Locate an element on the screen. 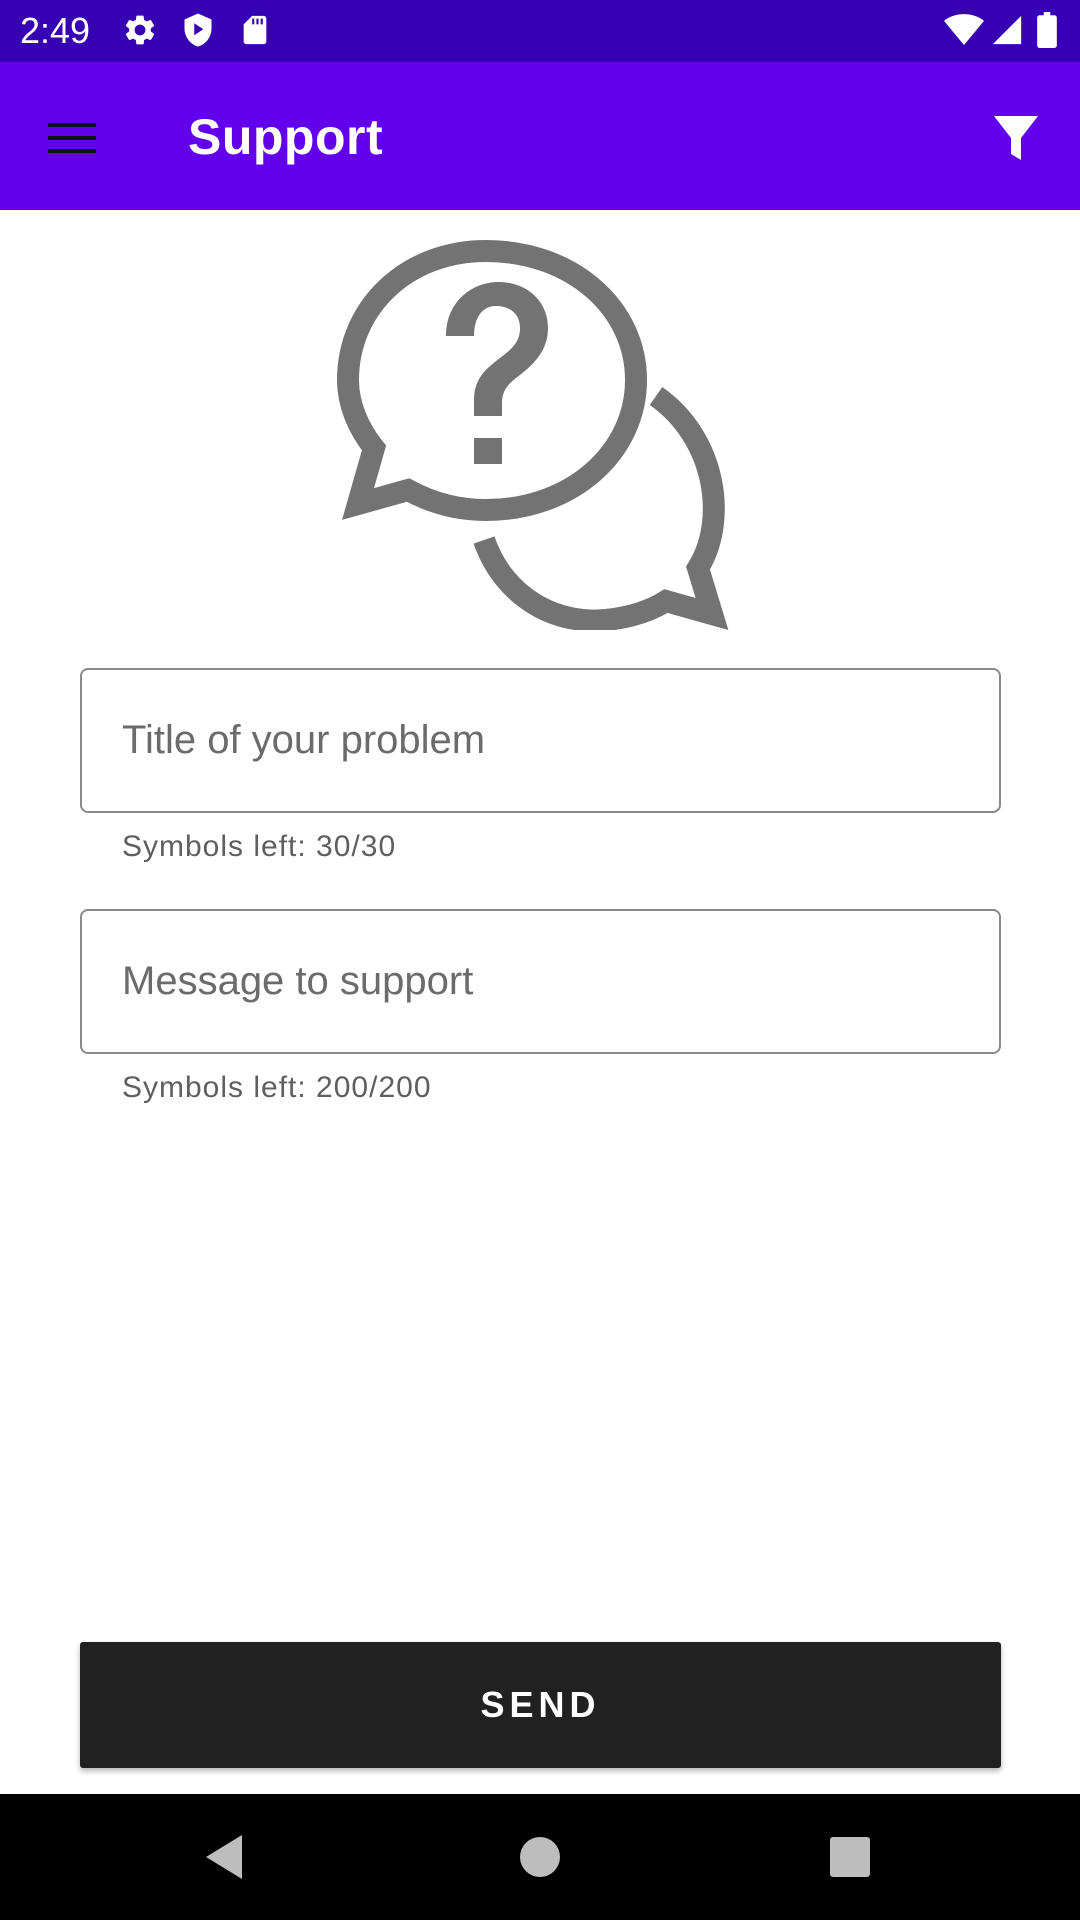 This screenshot has width=1080, height=1920. back-button is located at coordinates (226, 1857).